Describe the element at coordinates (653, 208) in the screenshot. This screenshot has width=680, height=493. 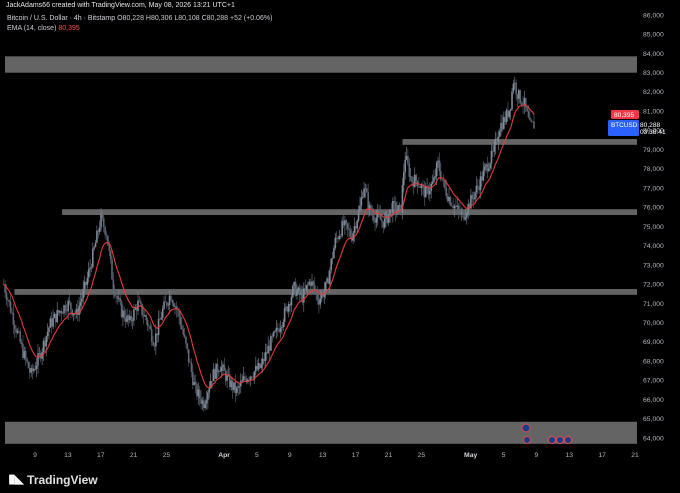
I see `y-tick-label: 76,000` at that location.